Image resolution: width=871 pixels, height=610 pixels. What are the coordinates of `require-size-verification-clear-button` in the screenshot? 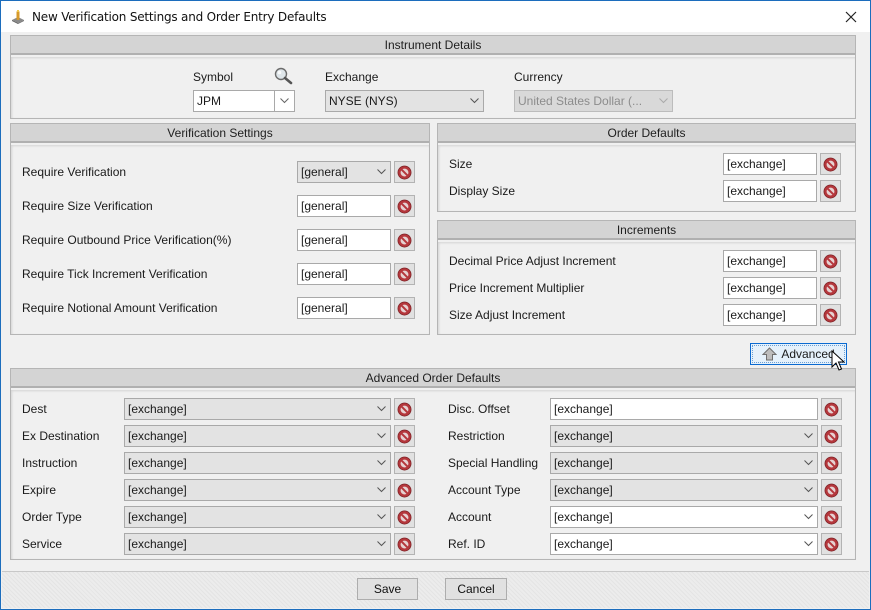 It's located at (404, 206).